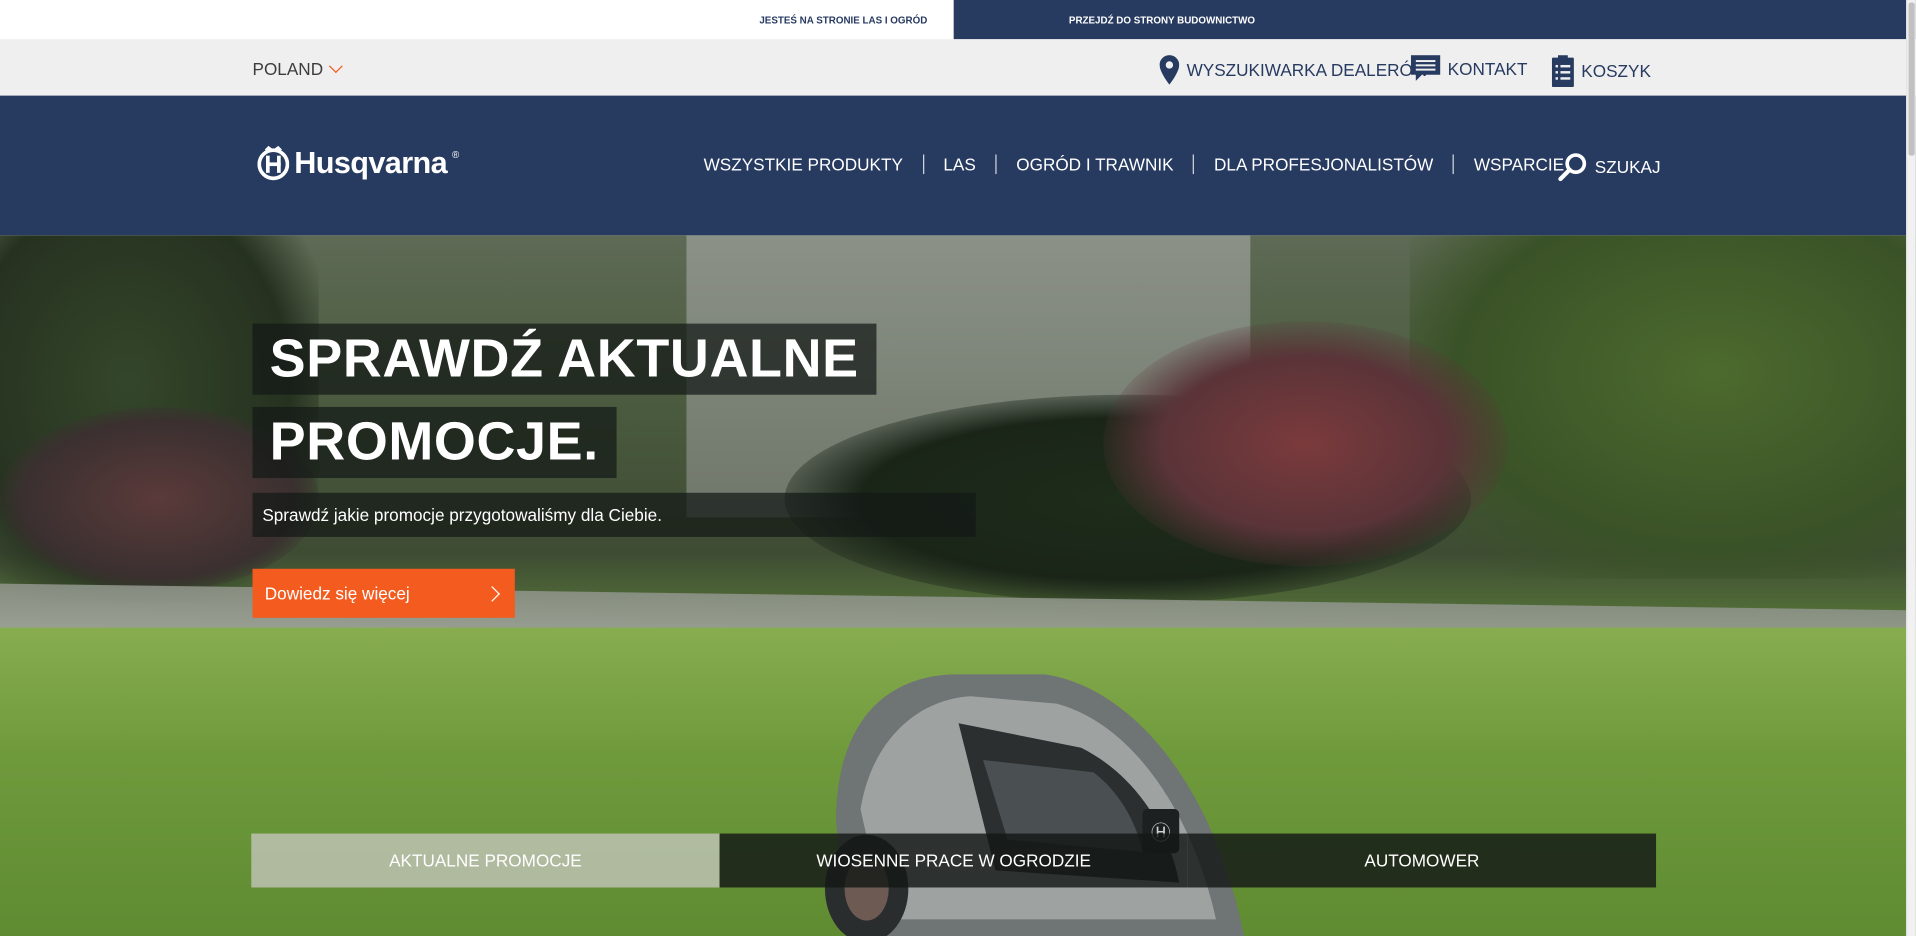 Image resolution: width=1916 pixels, height=936 pixels. What do you see at coordinates (1308, 70) in the screenshot?
I see `dealer-locator-label: WYSZUKIWARKA DEALERÓW` at bounding box center [1308, 70].